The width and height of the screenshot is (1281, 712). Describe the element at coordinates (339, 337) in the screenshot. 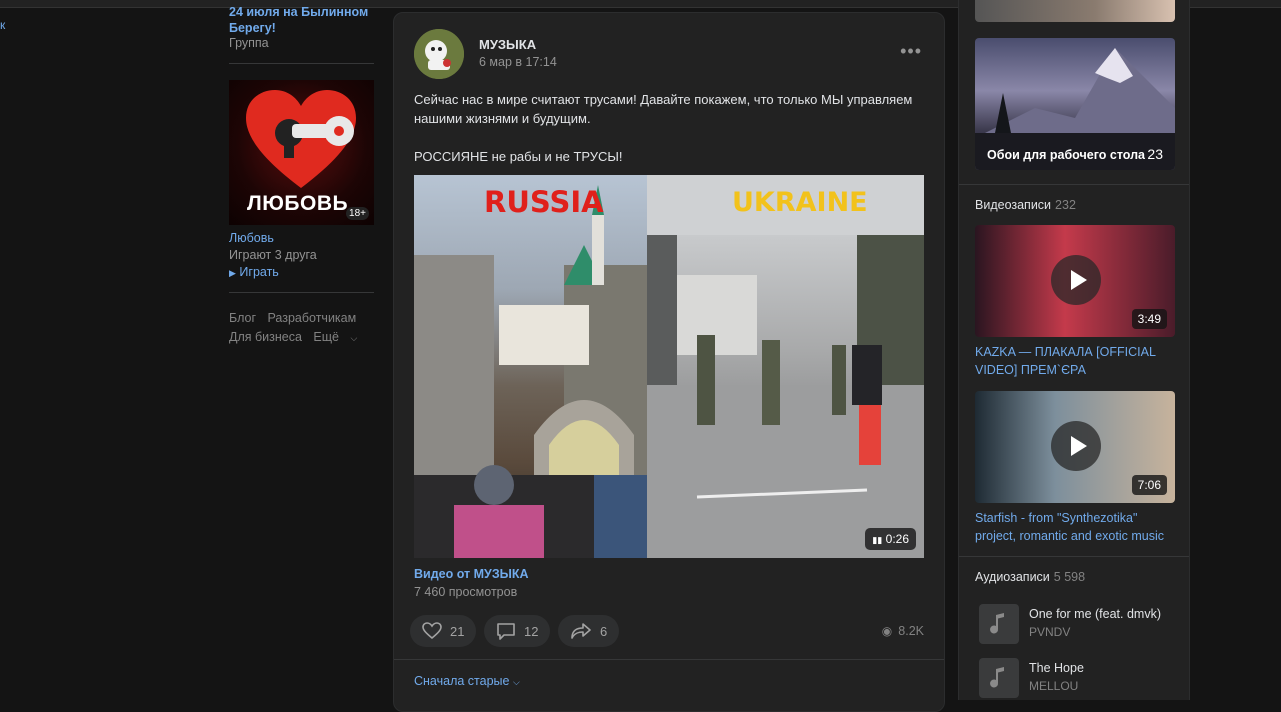

I see `footer-more-link: Ещё ⌵` at that location.